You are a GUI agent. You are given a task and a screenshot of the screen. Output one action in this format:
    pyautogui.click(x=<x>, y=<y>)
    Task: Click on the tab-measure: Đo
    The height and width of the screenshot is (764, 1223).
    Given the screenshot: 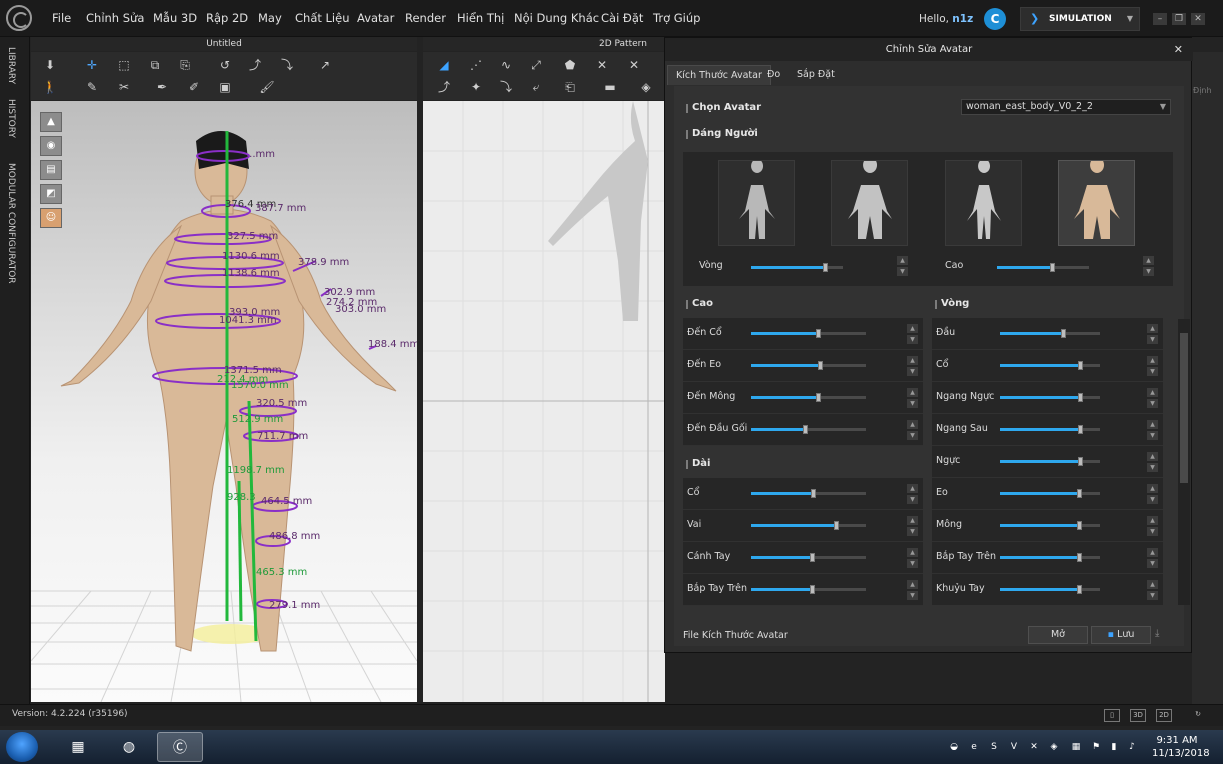 What is the action you would take?
    pyautogui.click(x=773, y=75)
    